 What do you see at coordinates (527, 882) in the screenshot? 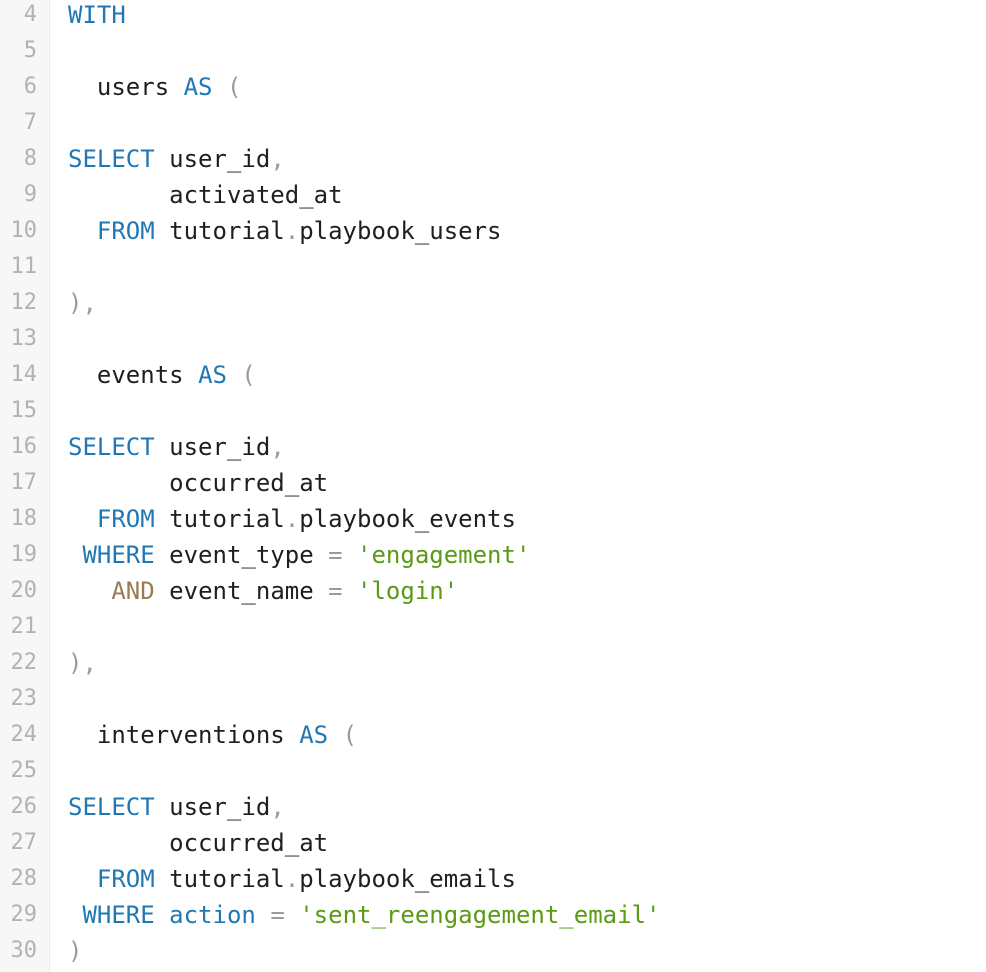
I see `code-line: FROM tutorial.playbook_emails` at bounding box center [527, 882].